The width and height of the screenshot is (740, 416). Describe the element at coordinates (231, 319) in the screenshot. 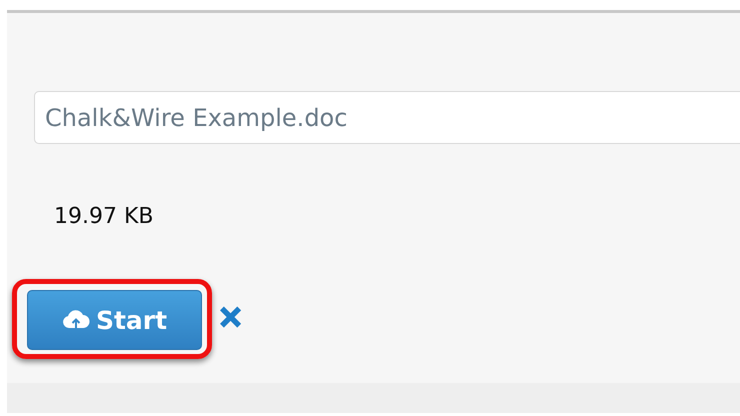

I see `close-icon: ✕` at that location.